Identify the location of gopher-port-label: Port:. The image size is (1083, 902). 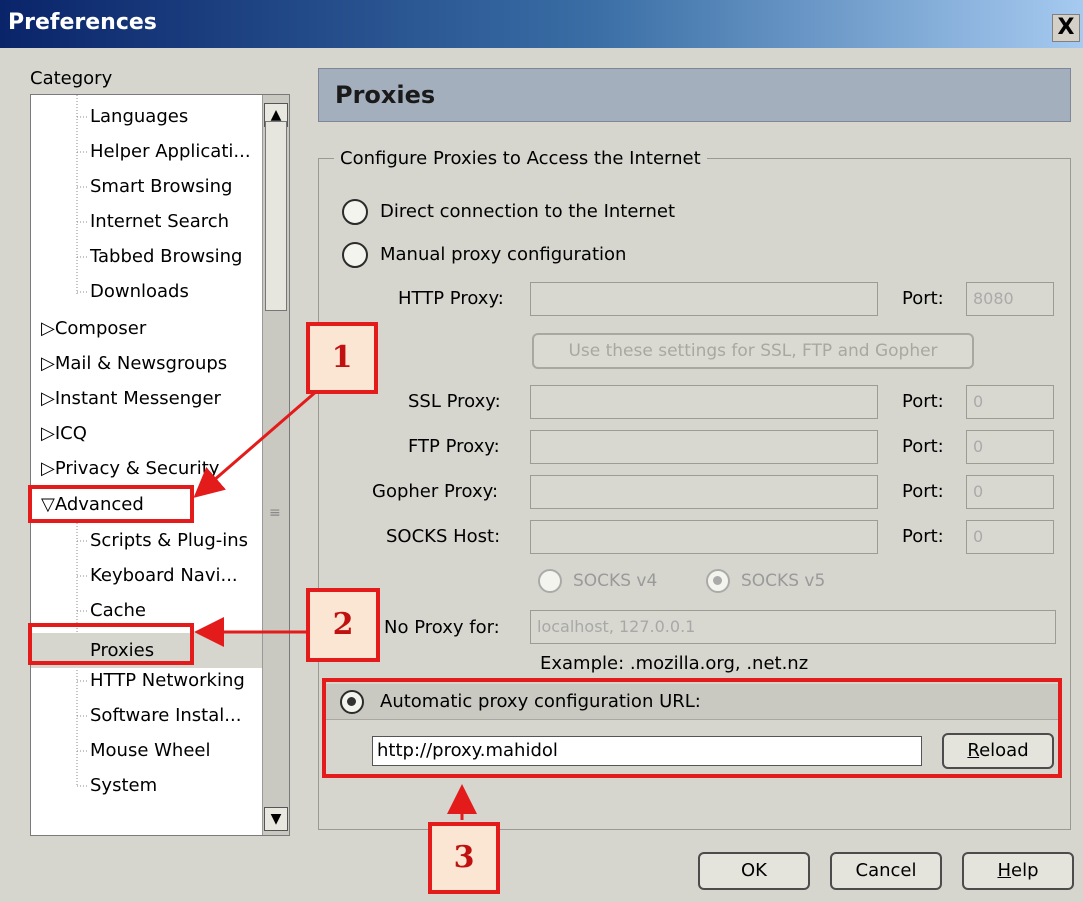
(923, 491).